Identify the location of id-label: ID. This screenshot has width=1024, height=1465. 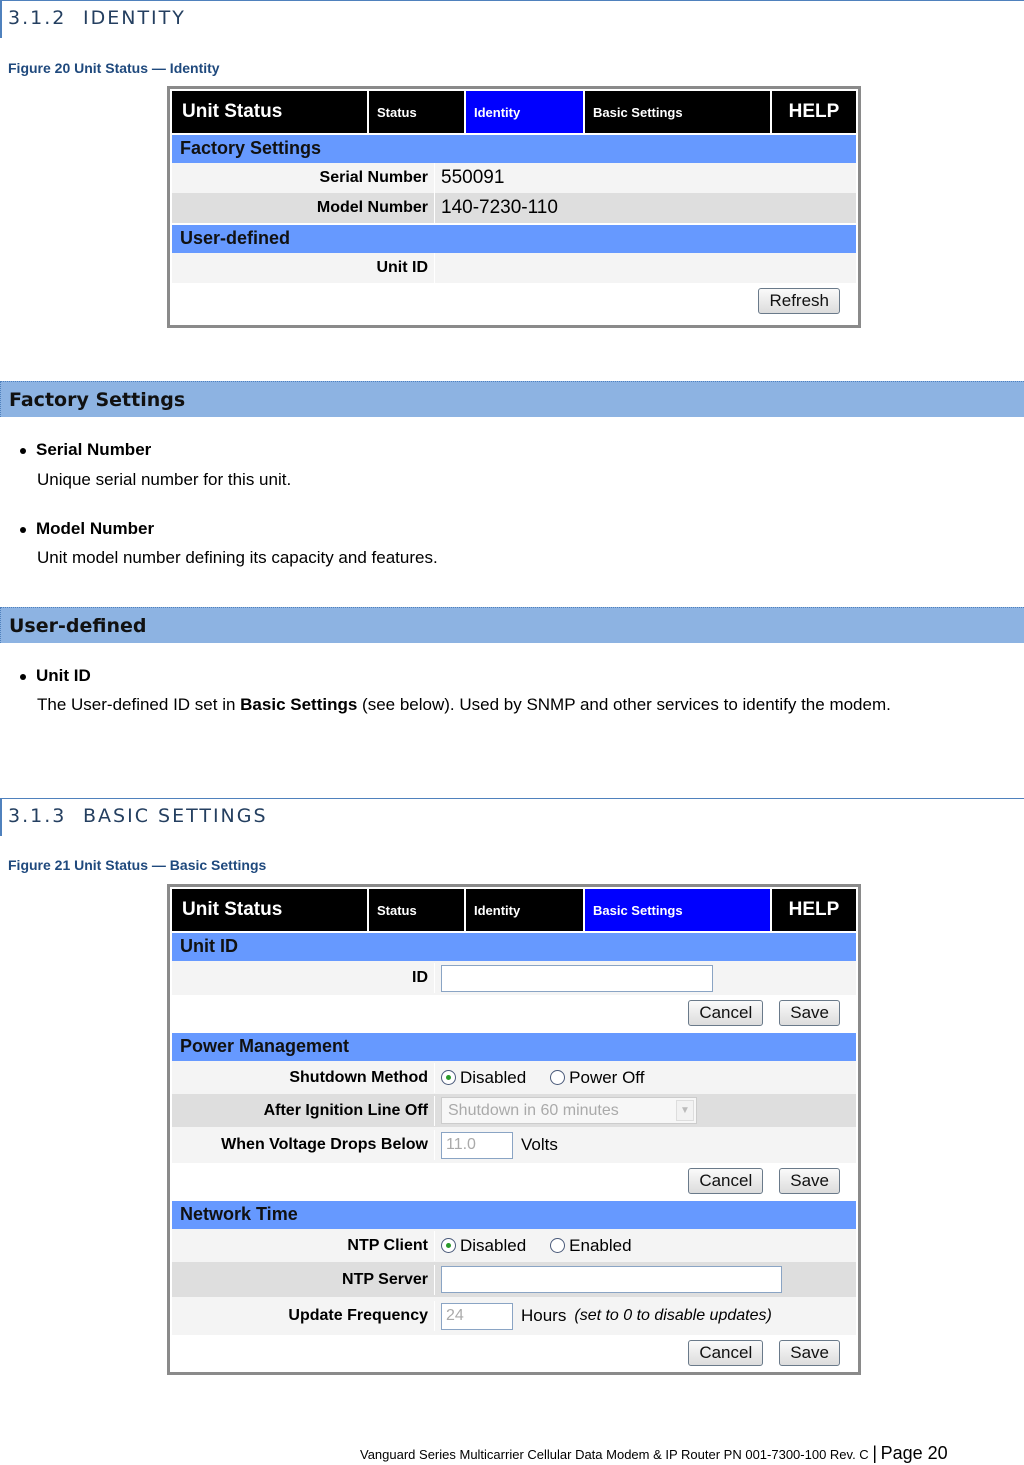
(420, 977).